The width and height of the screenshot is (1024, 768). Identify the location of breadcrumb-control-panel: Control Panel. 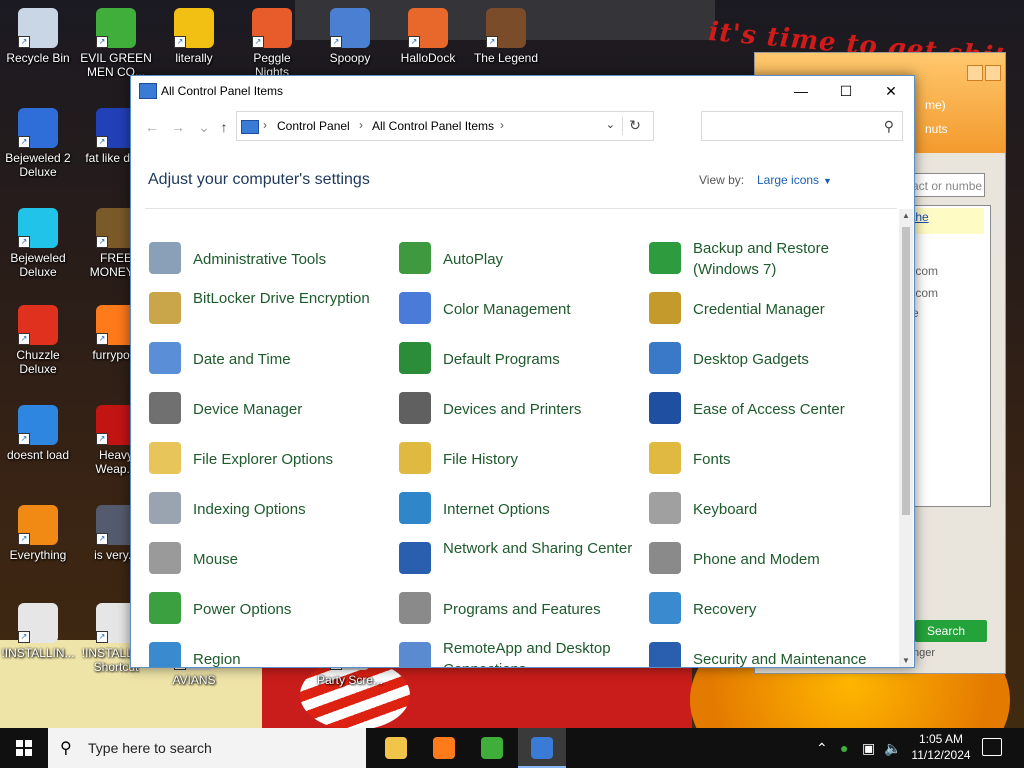
(313, 126).